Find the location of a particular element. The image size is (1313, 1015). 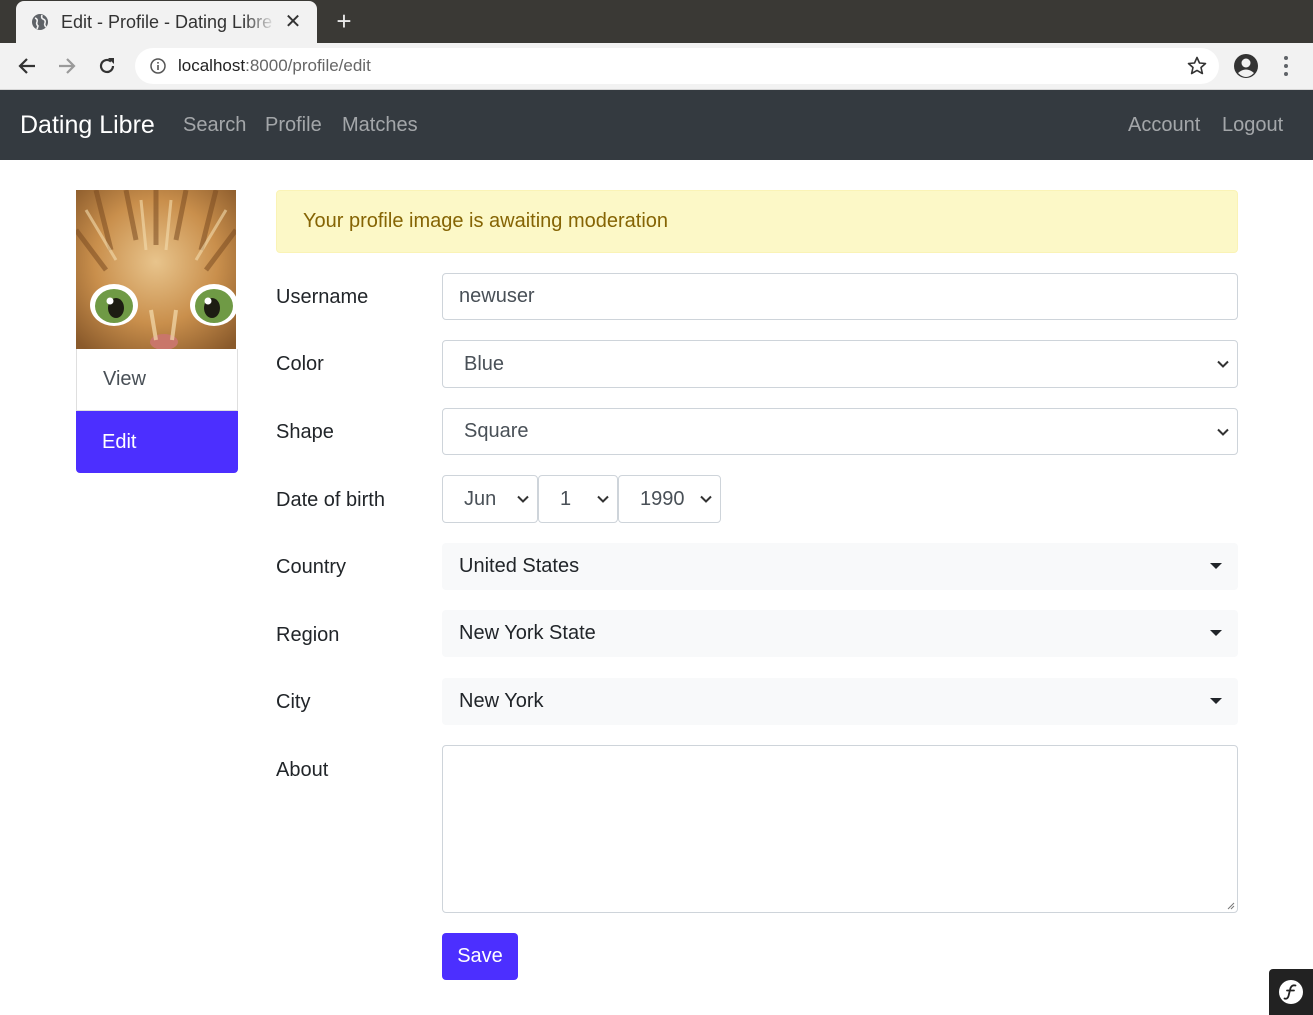

browser-tab: Edit - Profile - Dating Libre ✕ is located at coordinates (166, 22).